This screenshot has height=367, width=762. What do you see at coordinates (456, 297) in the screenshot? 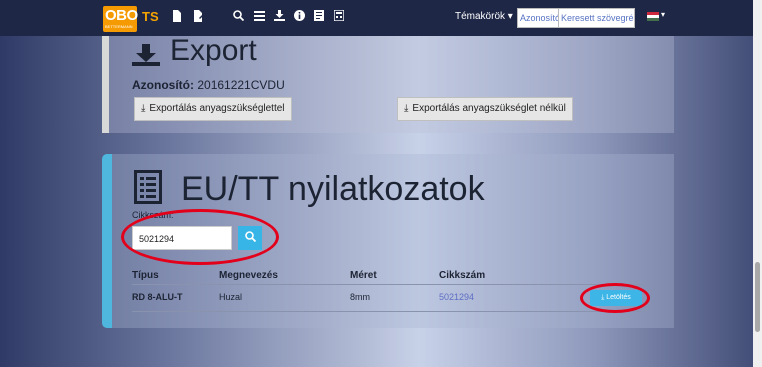
I see `row-cikkszam-link: 5021294` at bounding box center [456, 297].